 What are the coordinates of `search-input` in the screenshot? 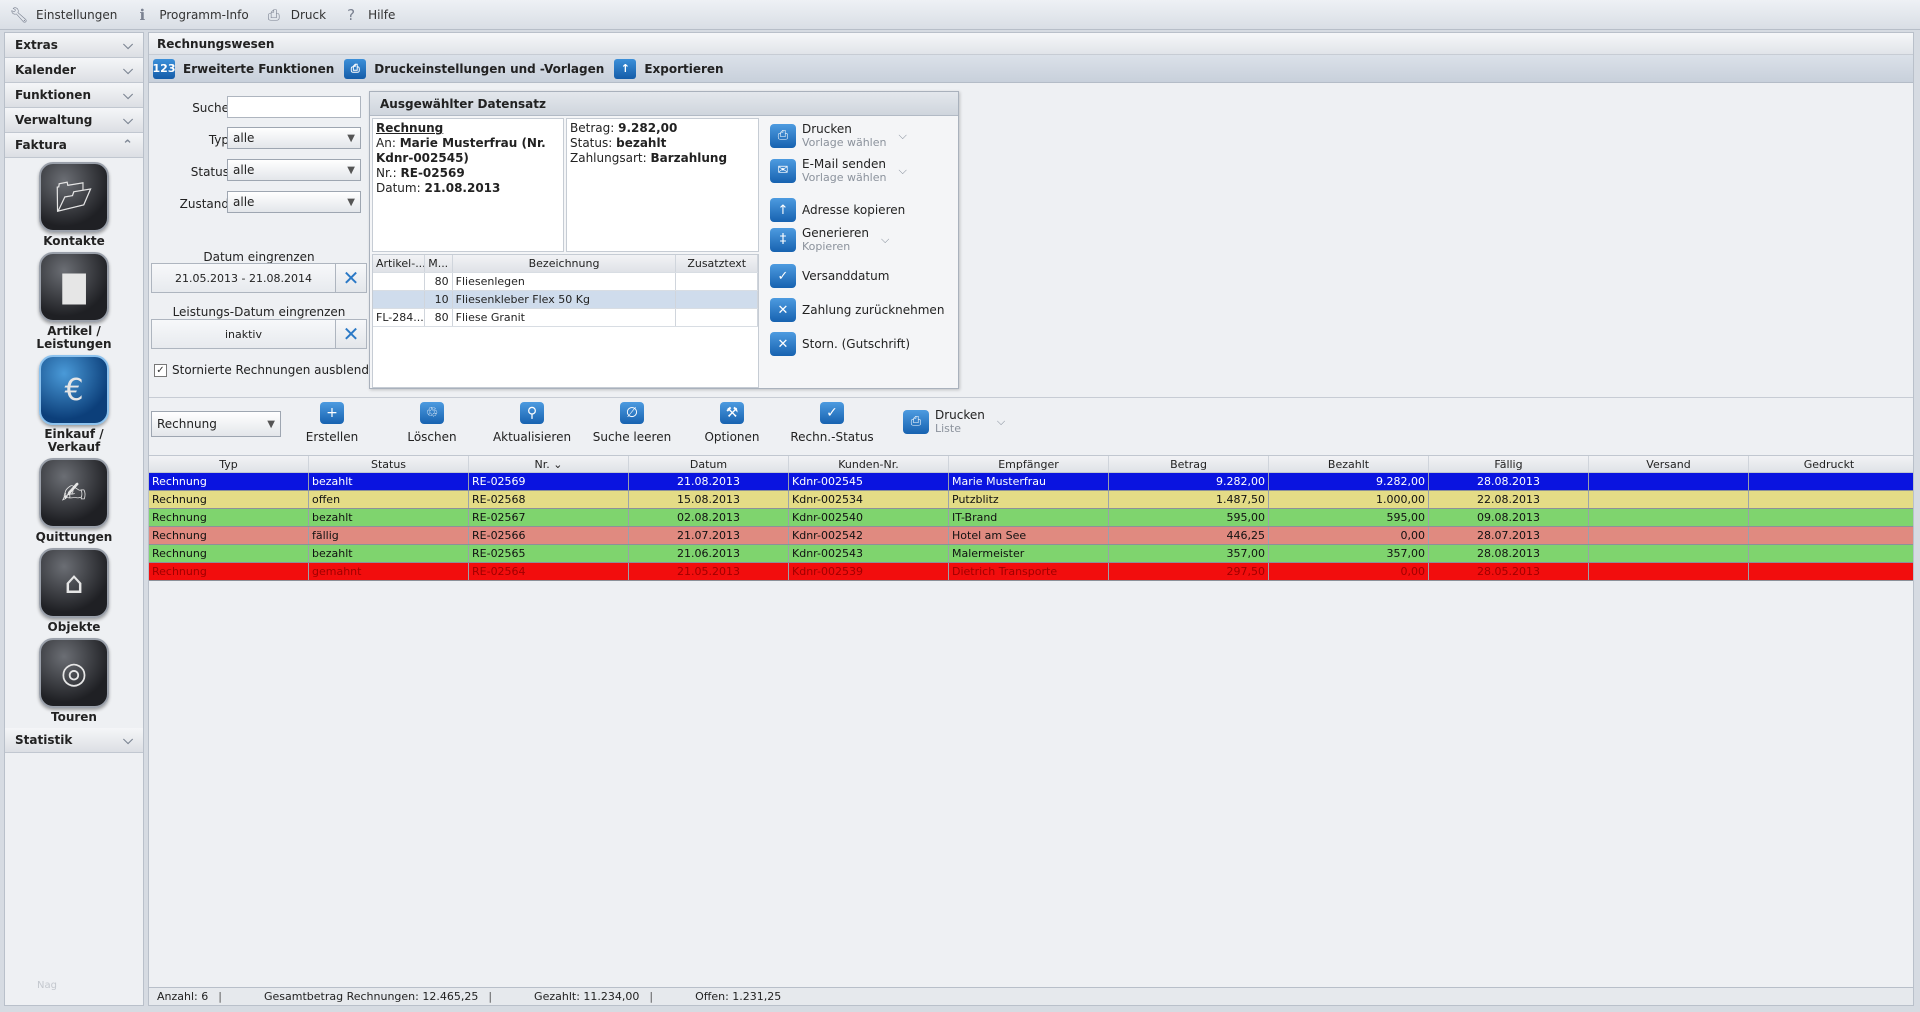 It's located at (294, 107).